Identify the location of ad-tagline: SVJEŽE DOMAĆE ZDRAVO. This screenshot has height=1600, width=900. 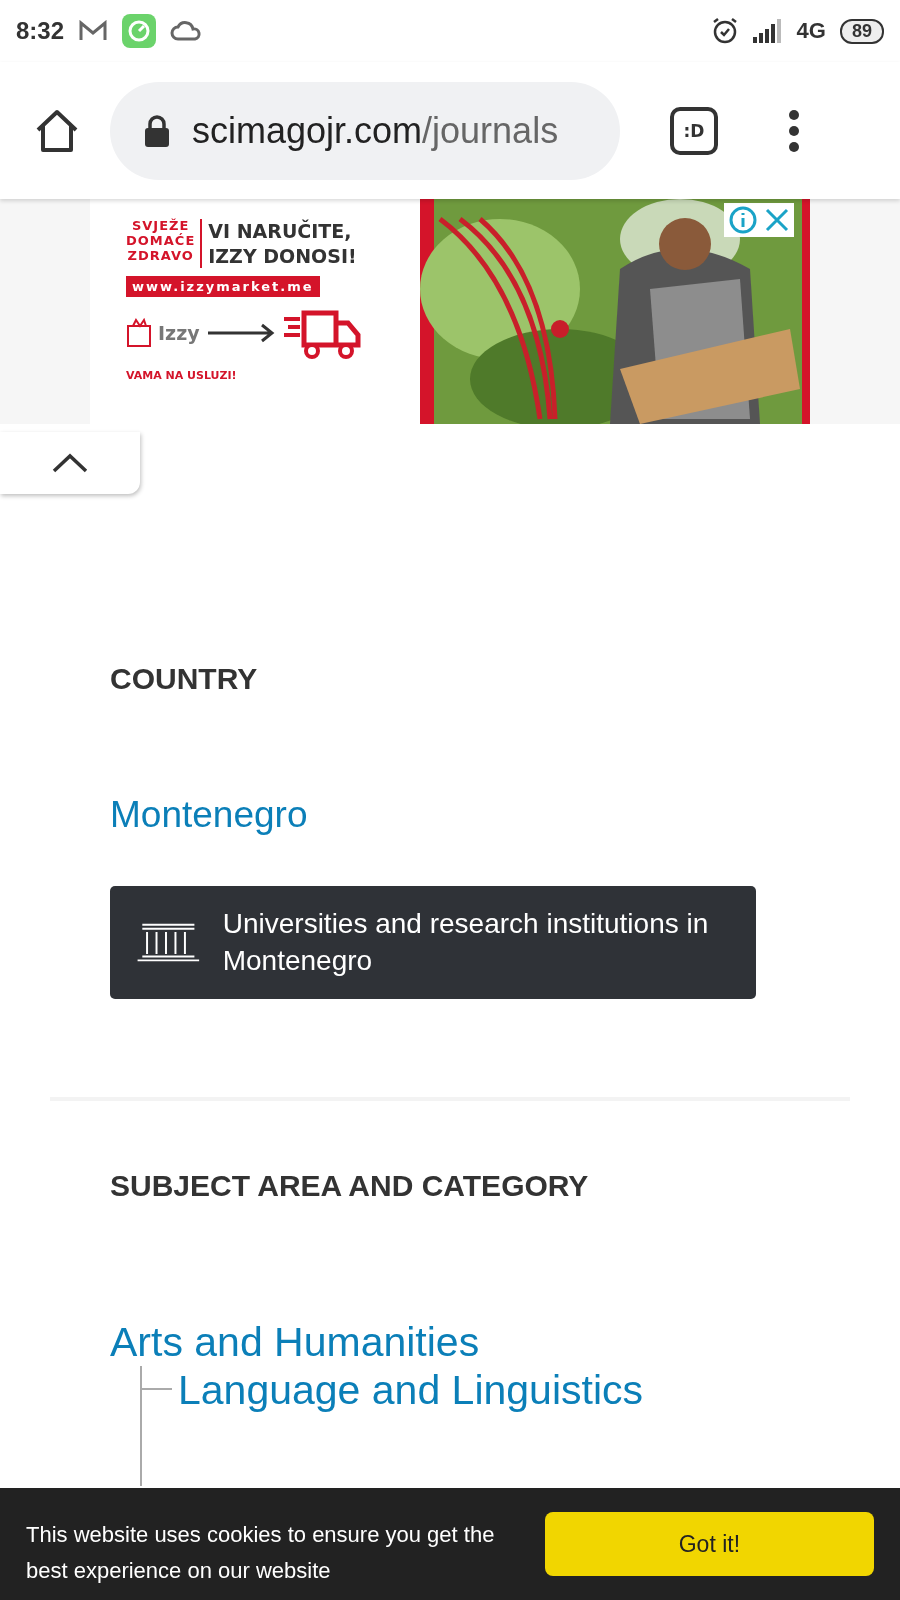
(164, 244).